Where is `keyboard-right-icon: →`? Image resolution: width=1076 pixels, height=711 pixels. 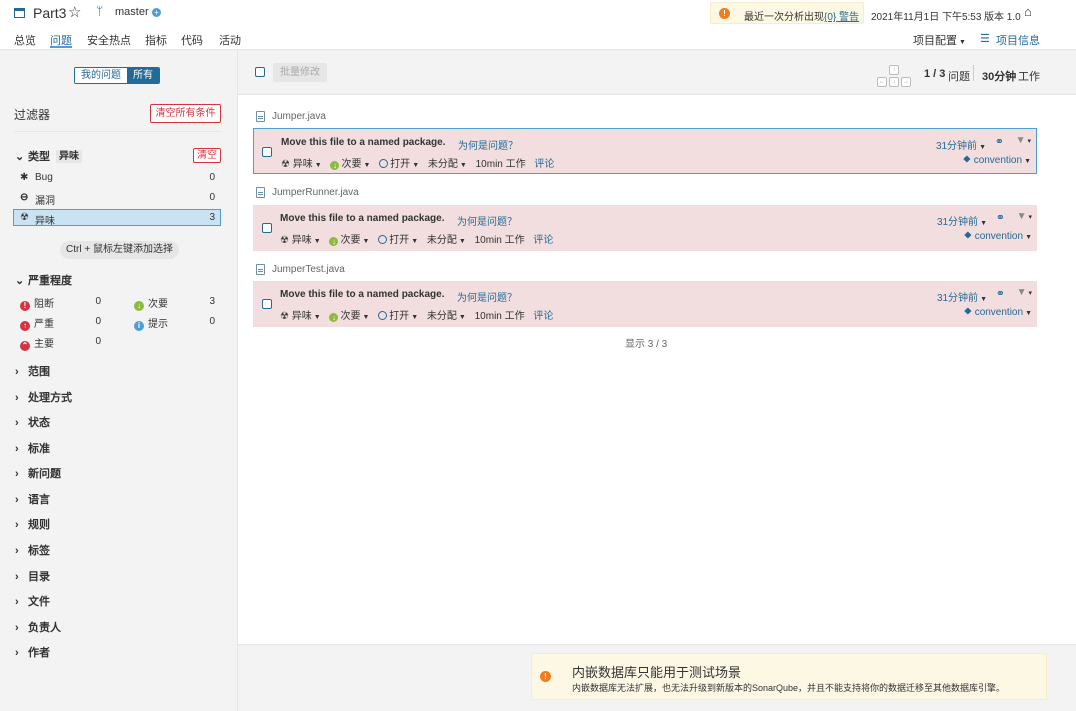 keyboard-right-icon: → is located at coordinates (906, 82).